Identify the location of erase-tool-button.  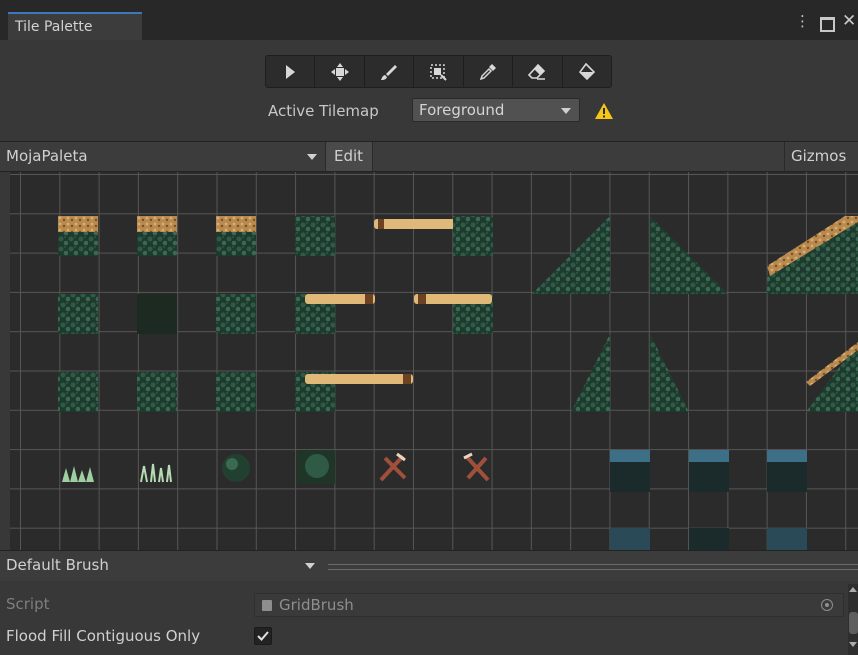
(538, 71).